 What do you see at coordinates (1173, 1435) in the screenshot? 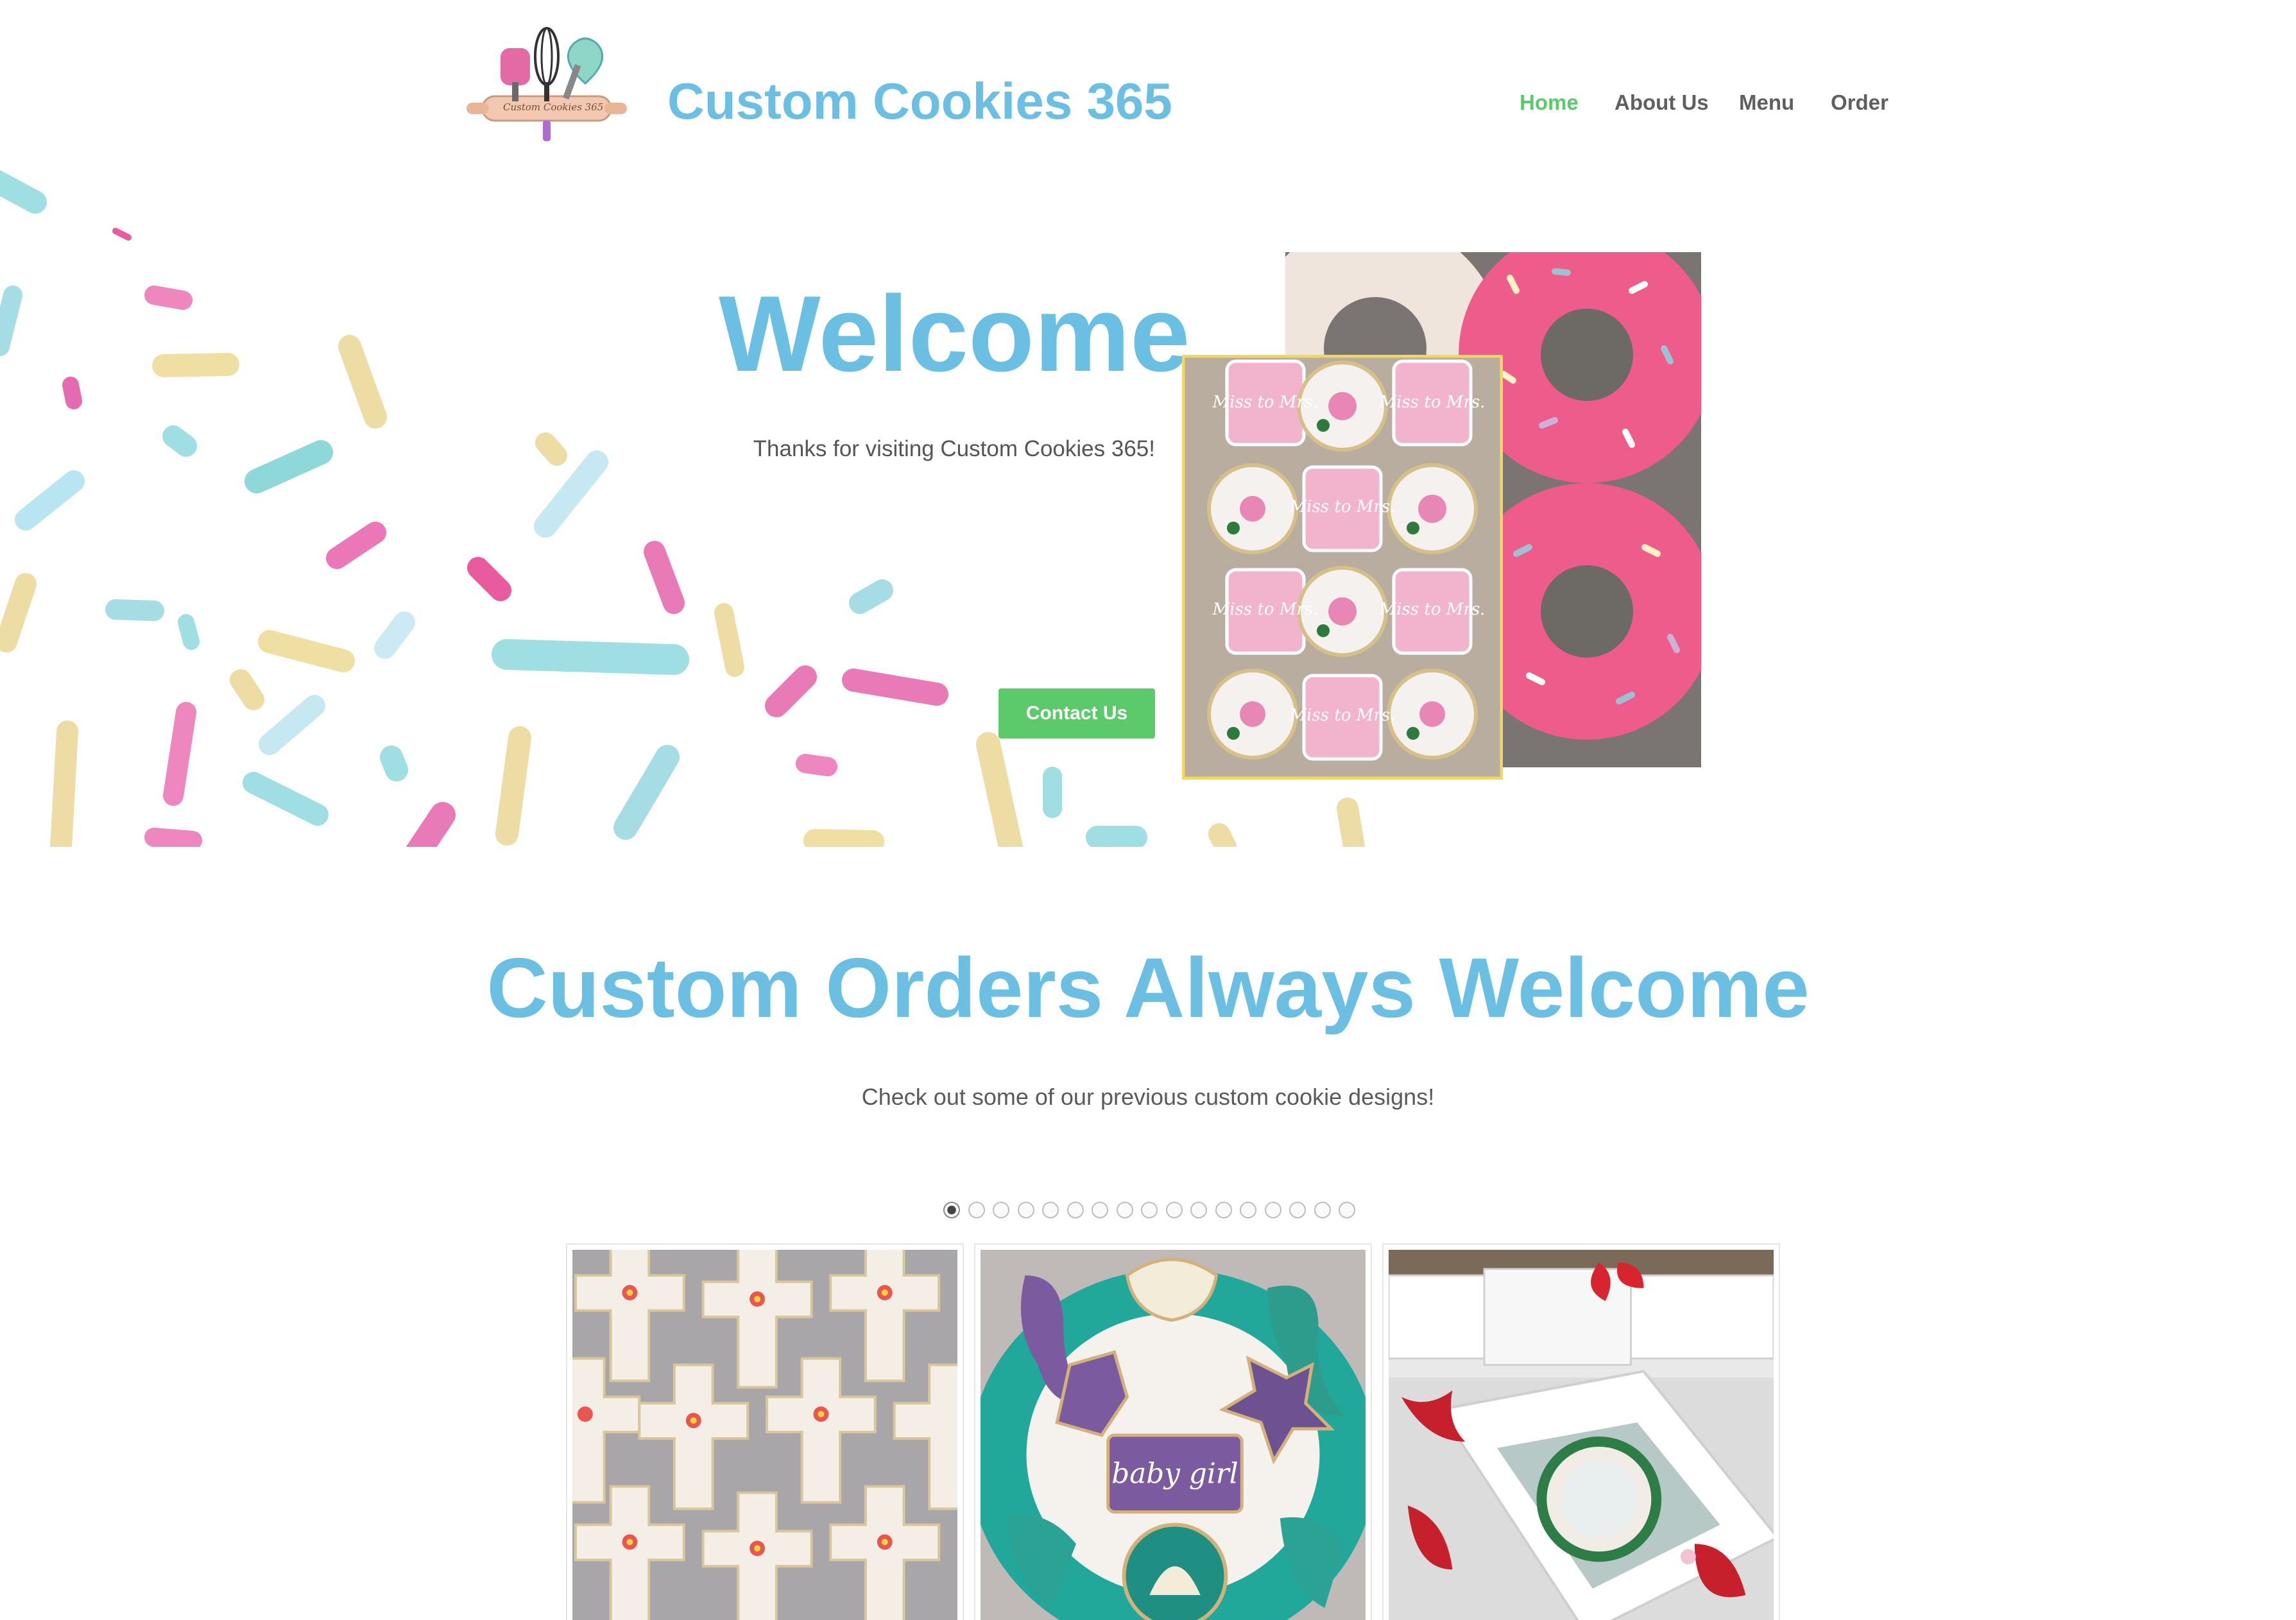
I see `mermaid-cookies-photo: baby girl` at bounding box center [1173, 1435].